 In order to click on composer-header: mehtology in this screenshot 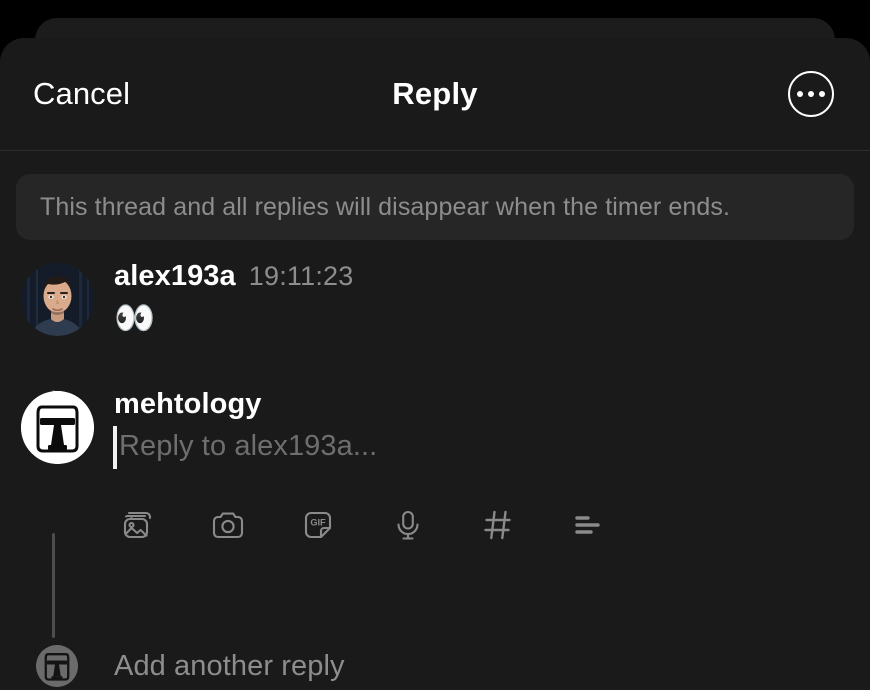, I will do `click(362, 404)`.